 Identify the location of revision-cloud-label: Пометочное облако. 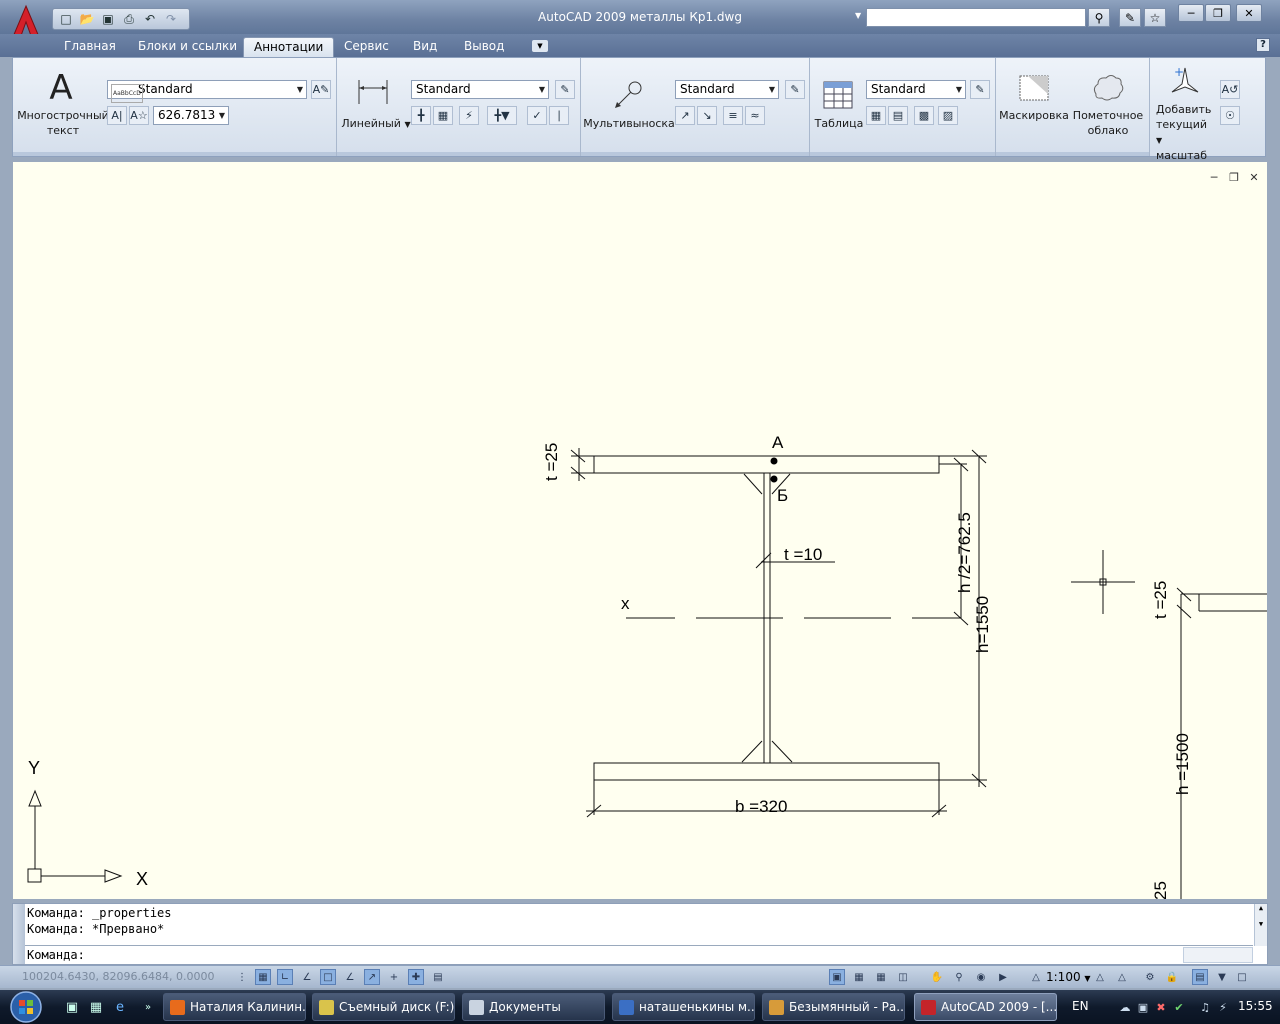
(1108, 123).